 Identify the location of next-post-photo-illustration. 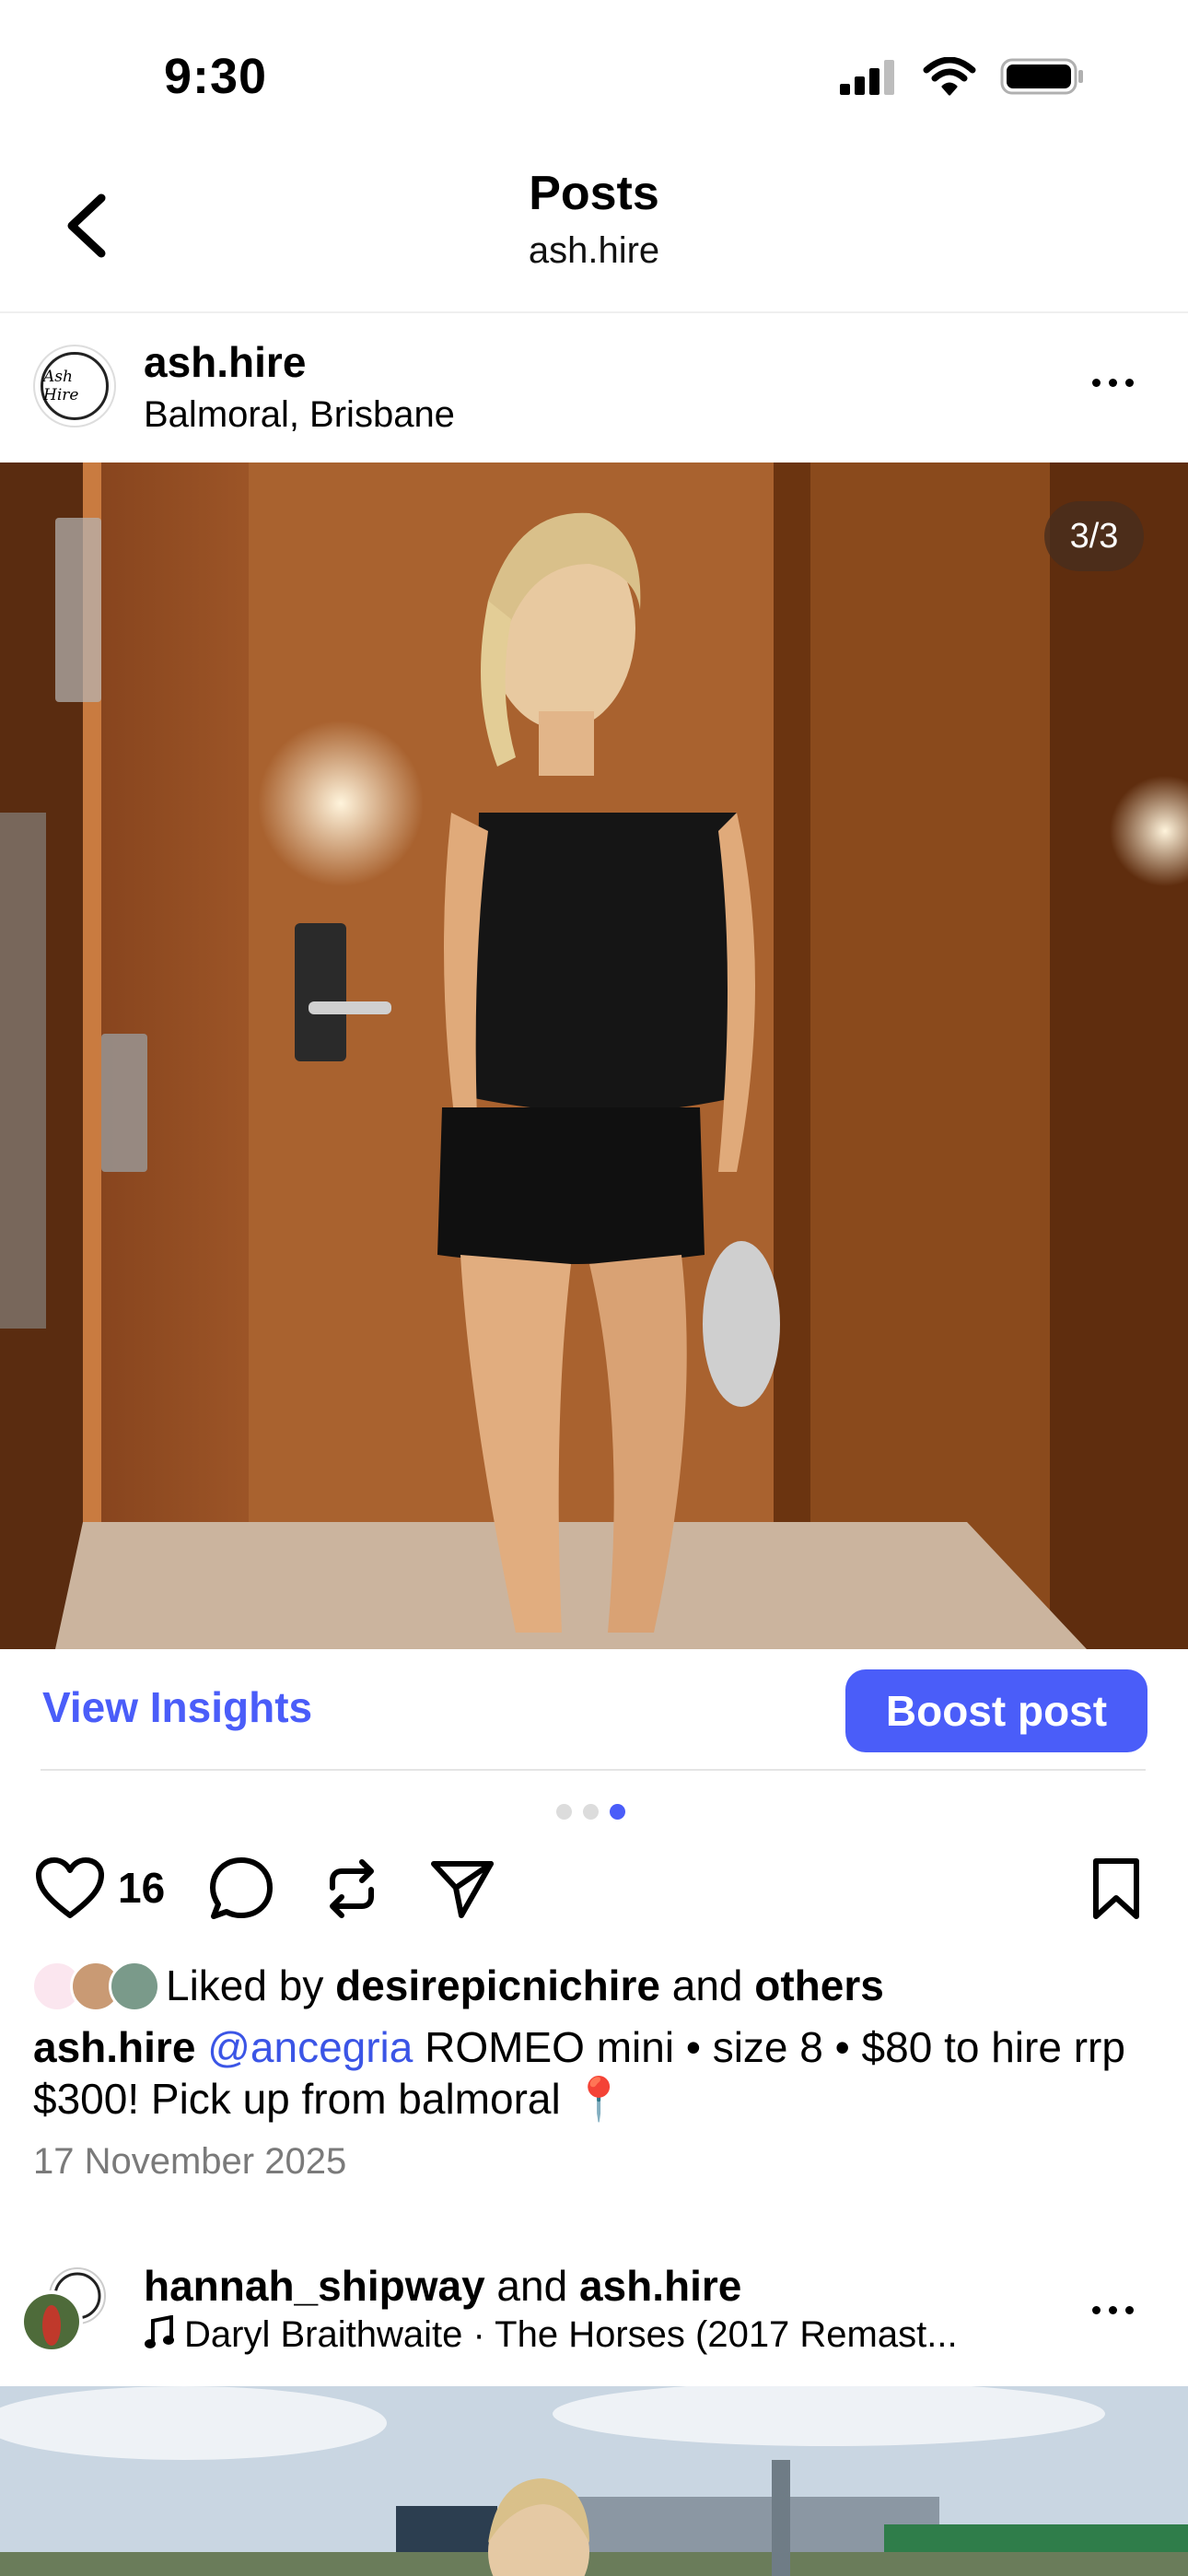
(594, 2481).